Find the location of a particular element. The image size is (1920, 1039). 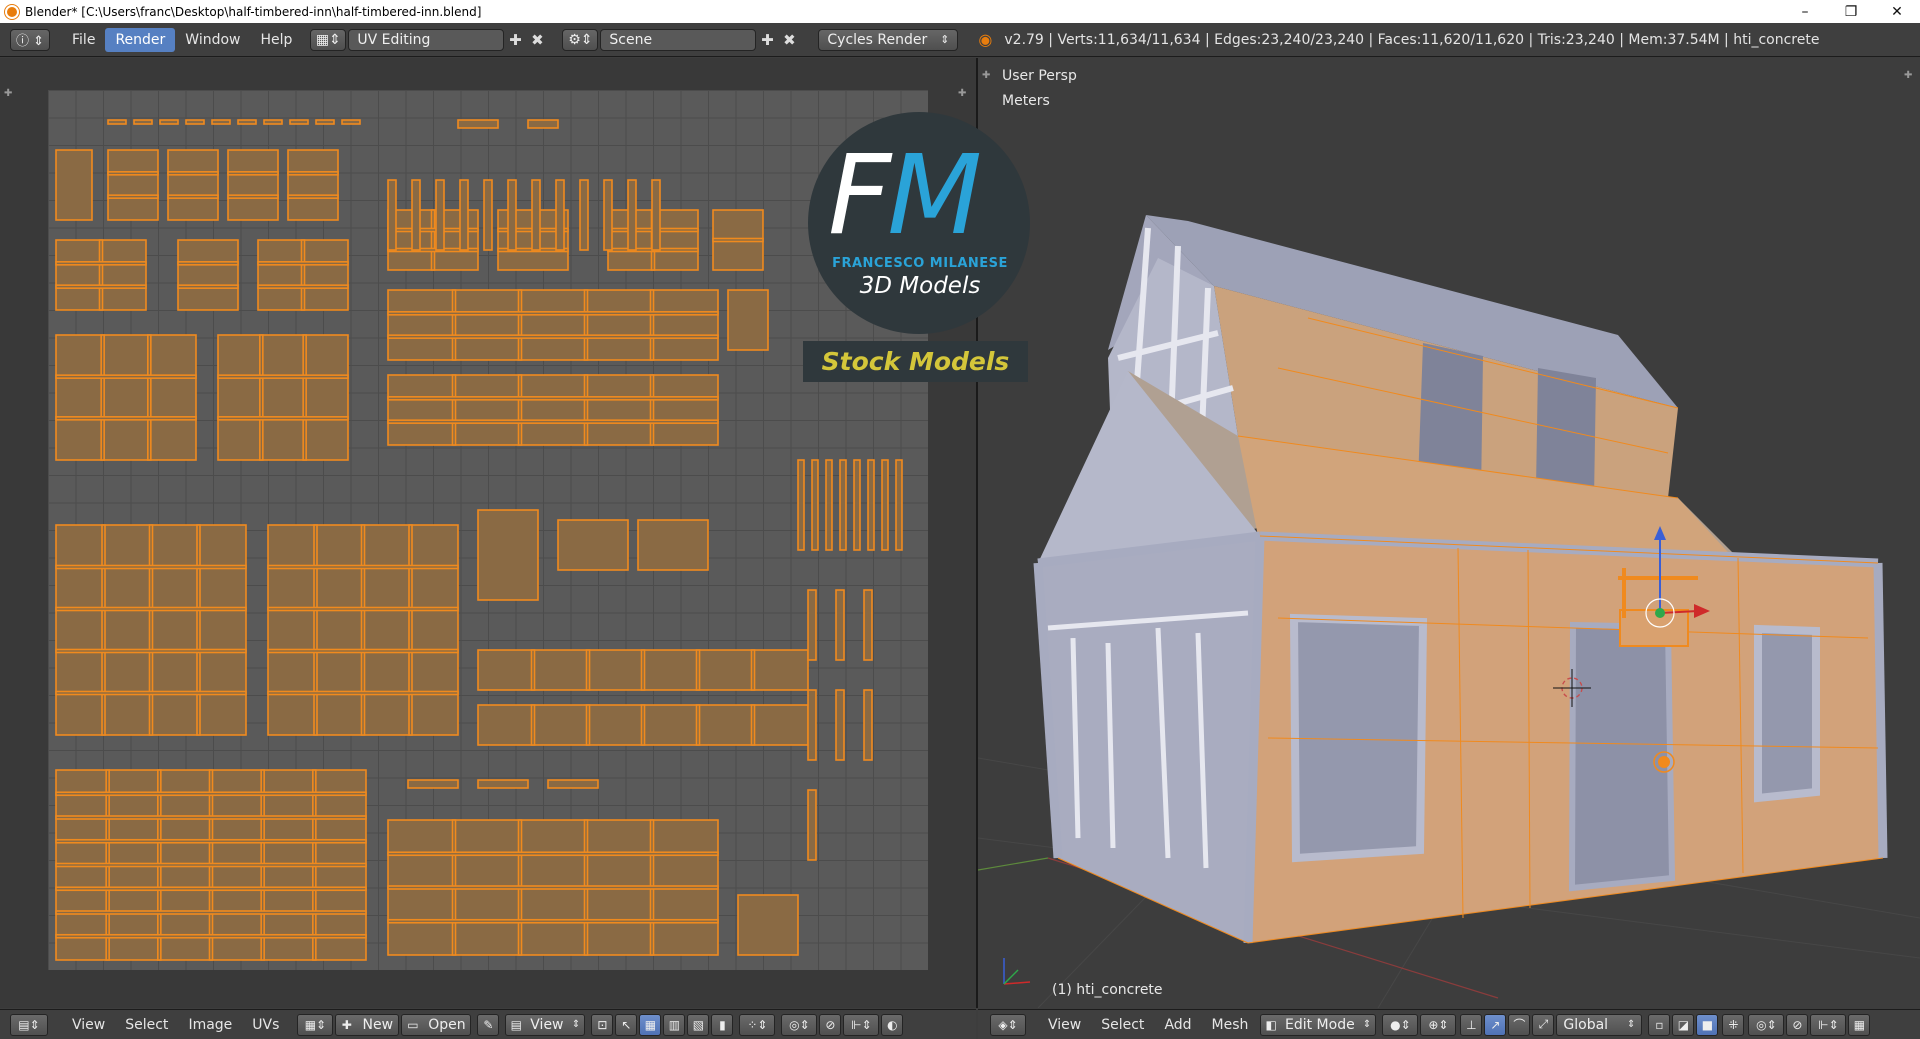

region-toggle-left-icon: ✚ is located at coordinates (8, 93).